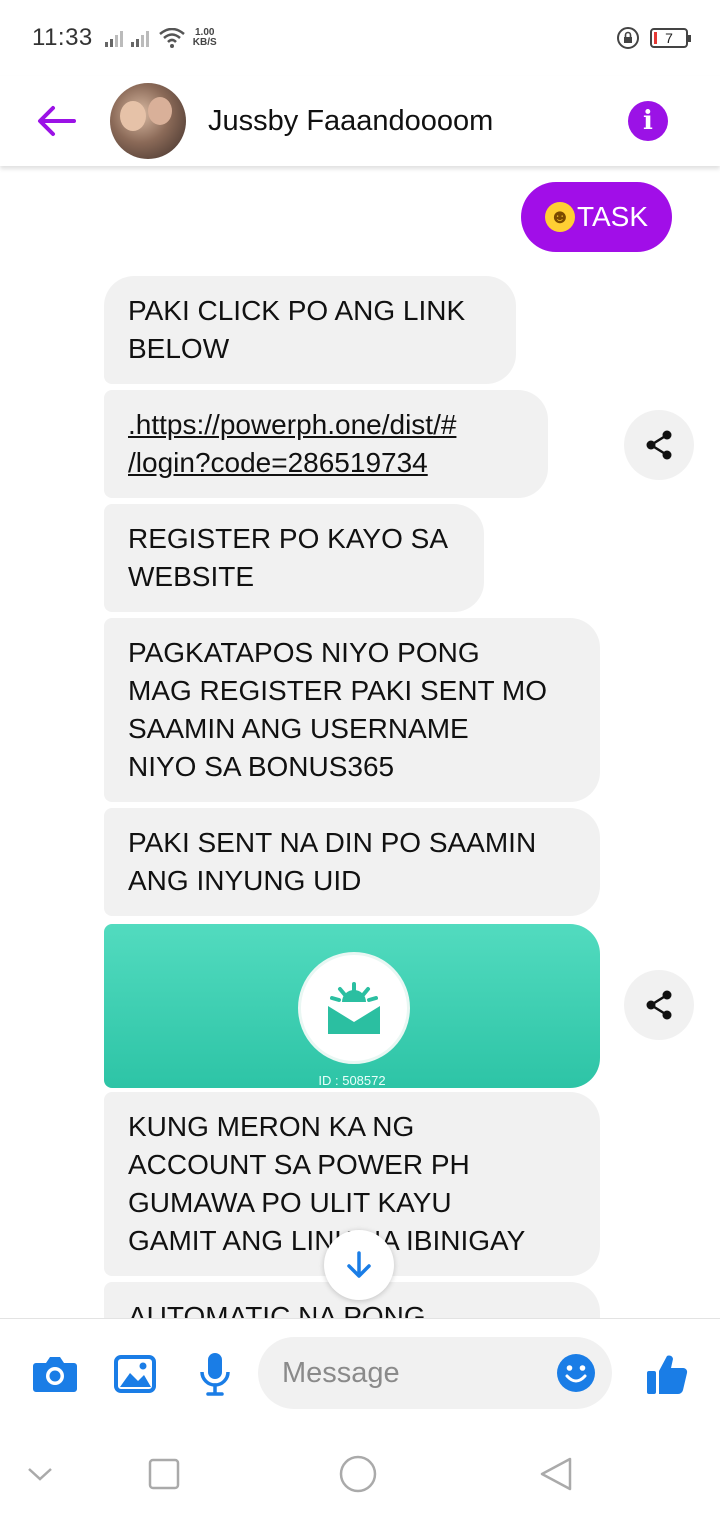 This screenshot has height=1520, width=720. Describe the element at coordinates (297, 310) in the screenshot. I see `message-line: PAKI CLICK PO ANG LINK` at that location.